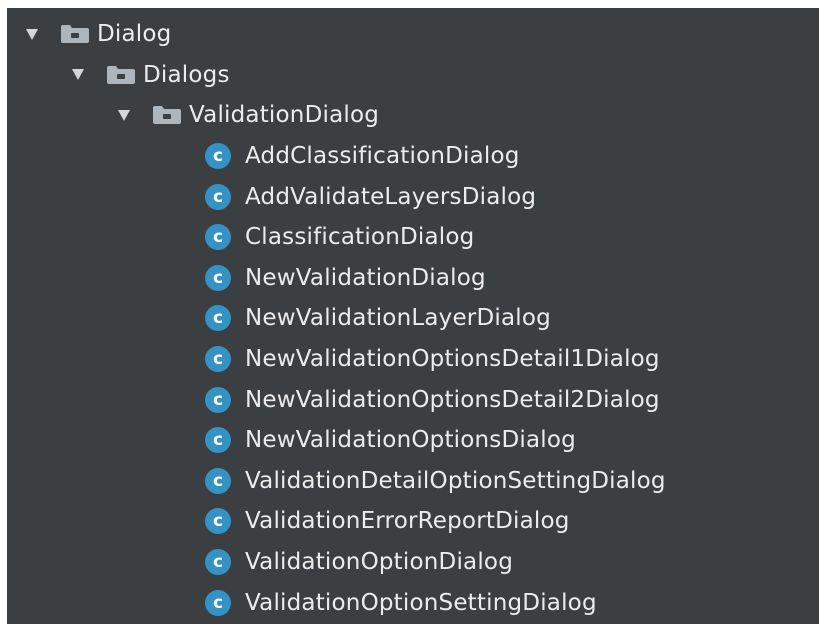 The height and width of the screenshot is (624, 819). Describe the element at coordinates (413, 115) in the screenshot. I see `tree-node-validationdialog: ValidationDialog` at that location.